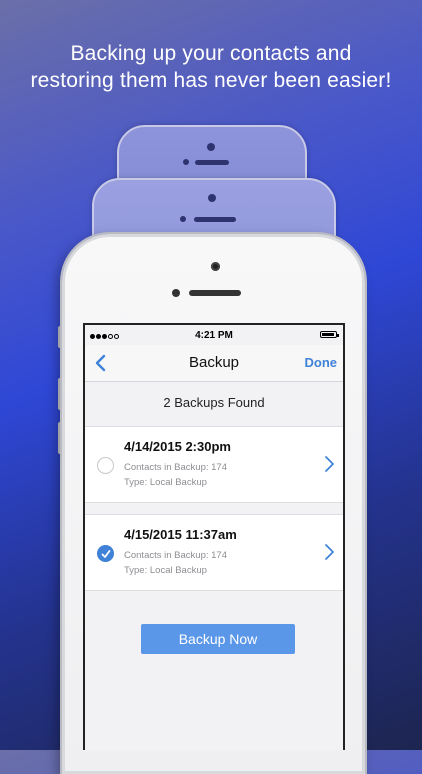  I want to click on radio-checked-icon, so click(105, 553).